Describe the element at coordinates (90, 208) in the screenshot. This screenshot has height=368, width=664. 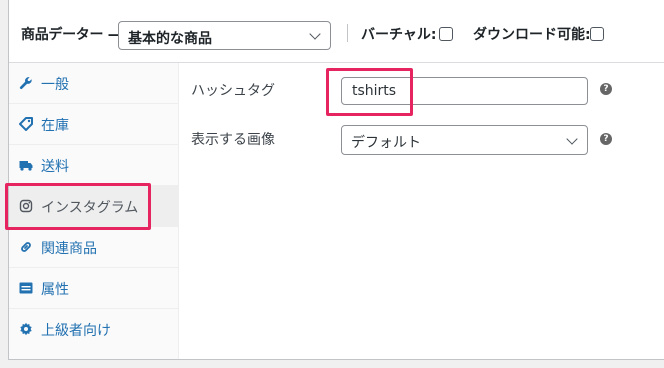
I see `tab-label: インスタグラム` at that location.